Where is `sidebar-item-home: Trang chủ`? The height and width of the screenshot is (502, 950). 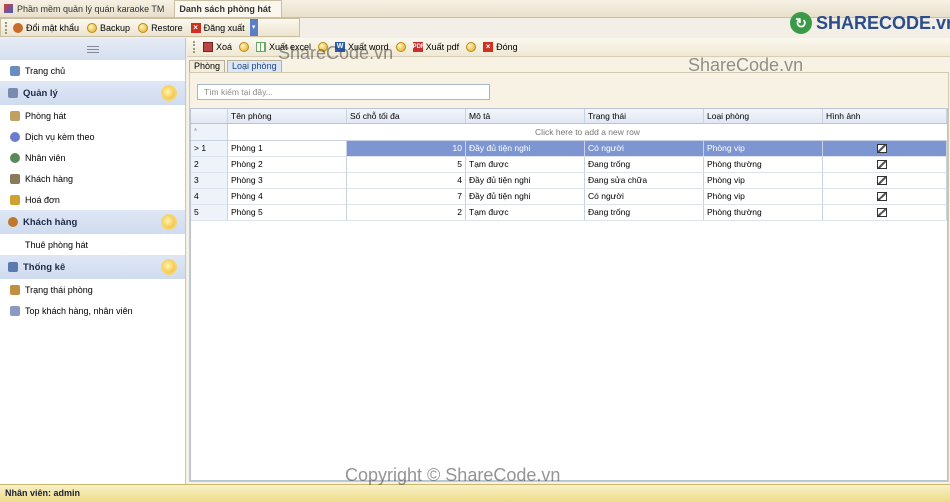
sidebar-item-home: Trang chủ is located at coordinates (92, 70).